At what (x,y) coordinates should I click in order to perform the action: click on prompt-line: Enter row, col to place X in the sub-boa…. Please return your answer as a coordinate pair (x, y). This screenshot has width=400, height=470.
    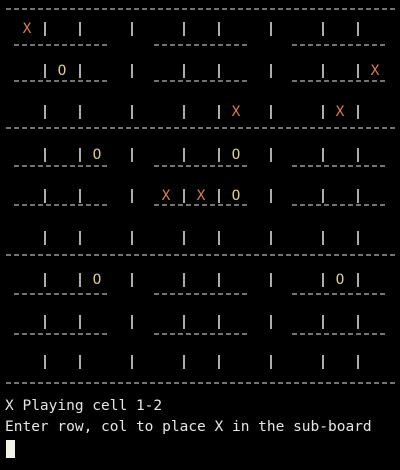
    Looking at the image, I should click on (188, 427).